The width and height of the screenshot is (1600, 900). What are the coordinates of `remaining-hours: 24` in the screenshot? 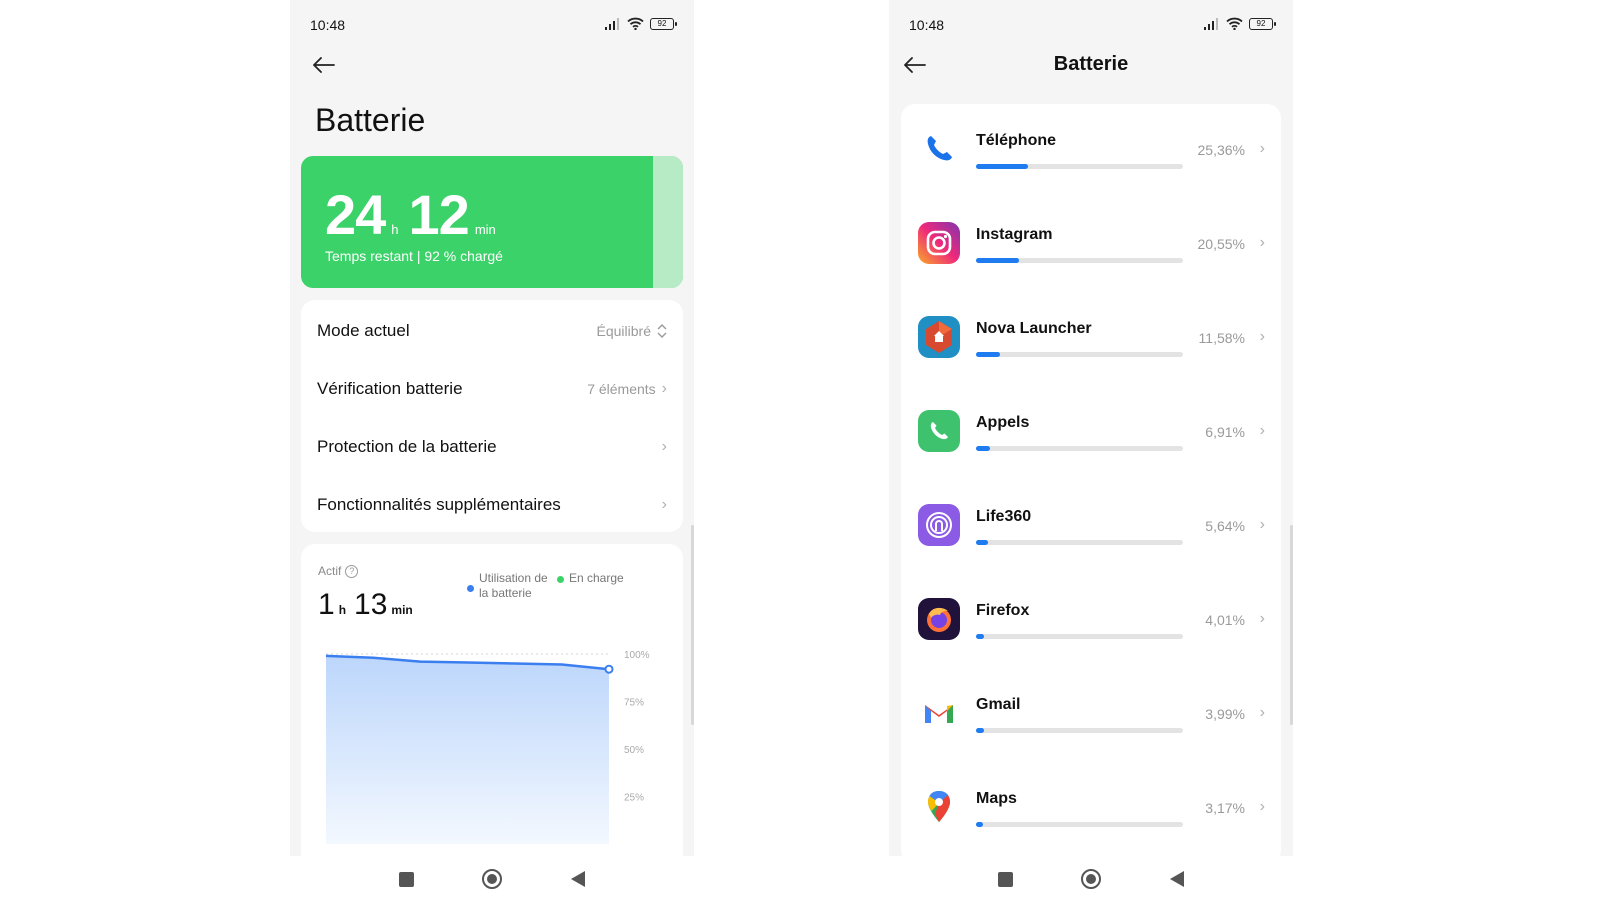 It's located at (355, 214).